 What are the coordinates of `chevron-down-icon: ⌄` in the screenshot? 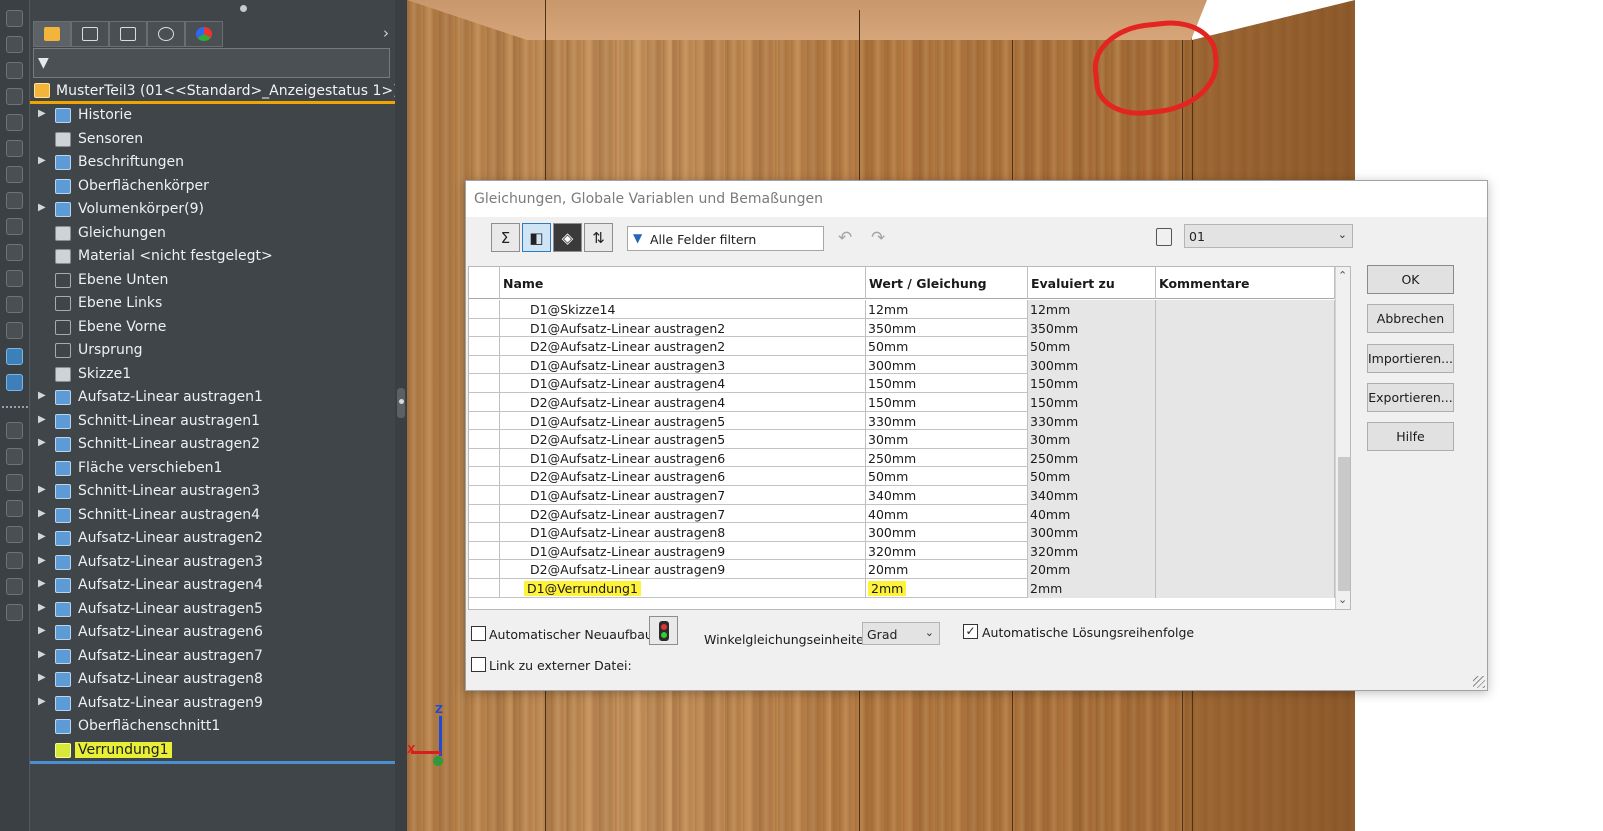 It's located at (1342, 599).